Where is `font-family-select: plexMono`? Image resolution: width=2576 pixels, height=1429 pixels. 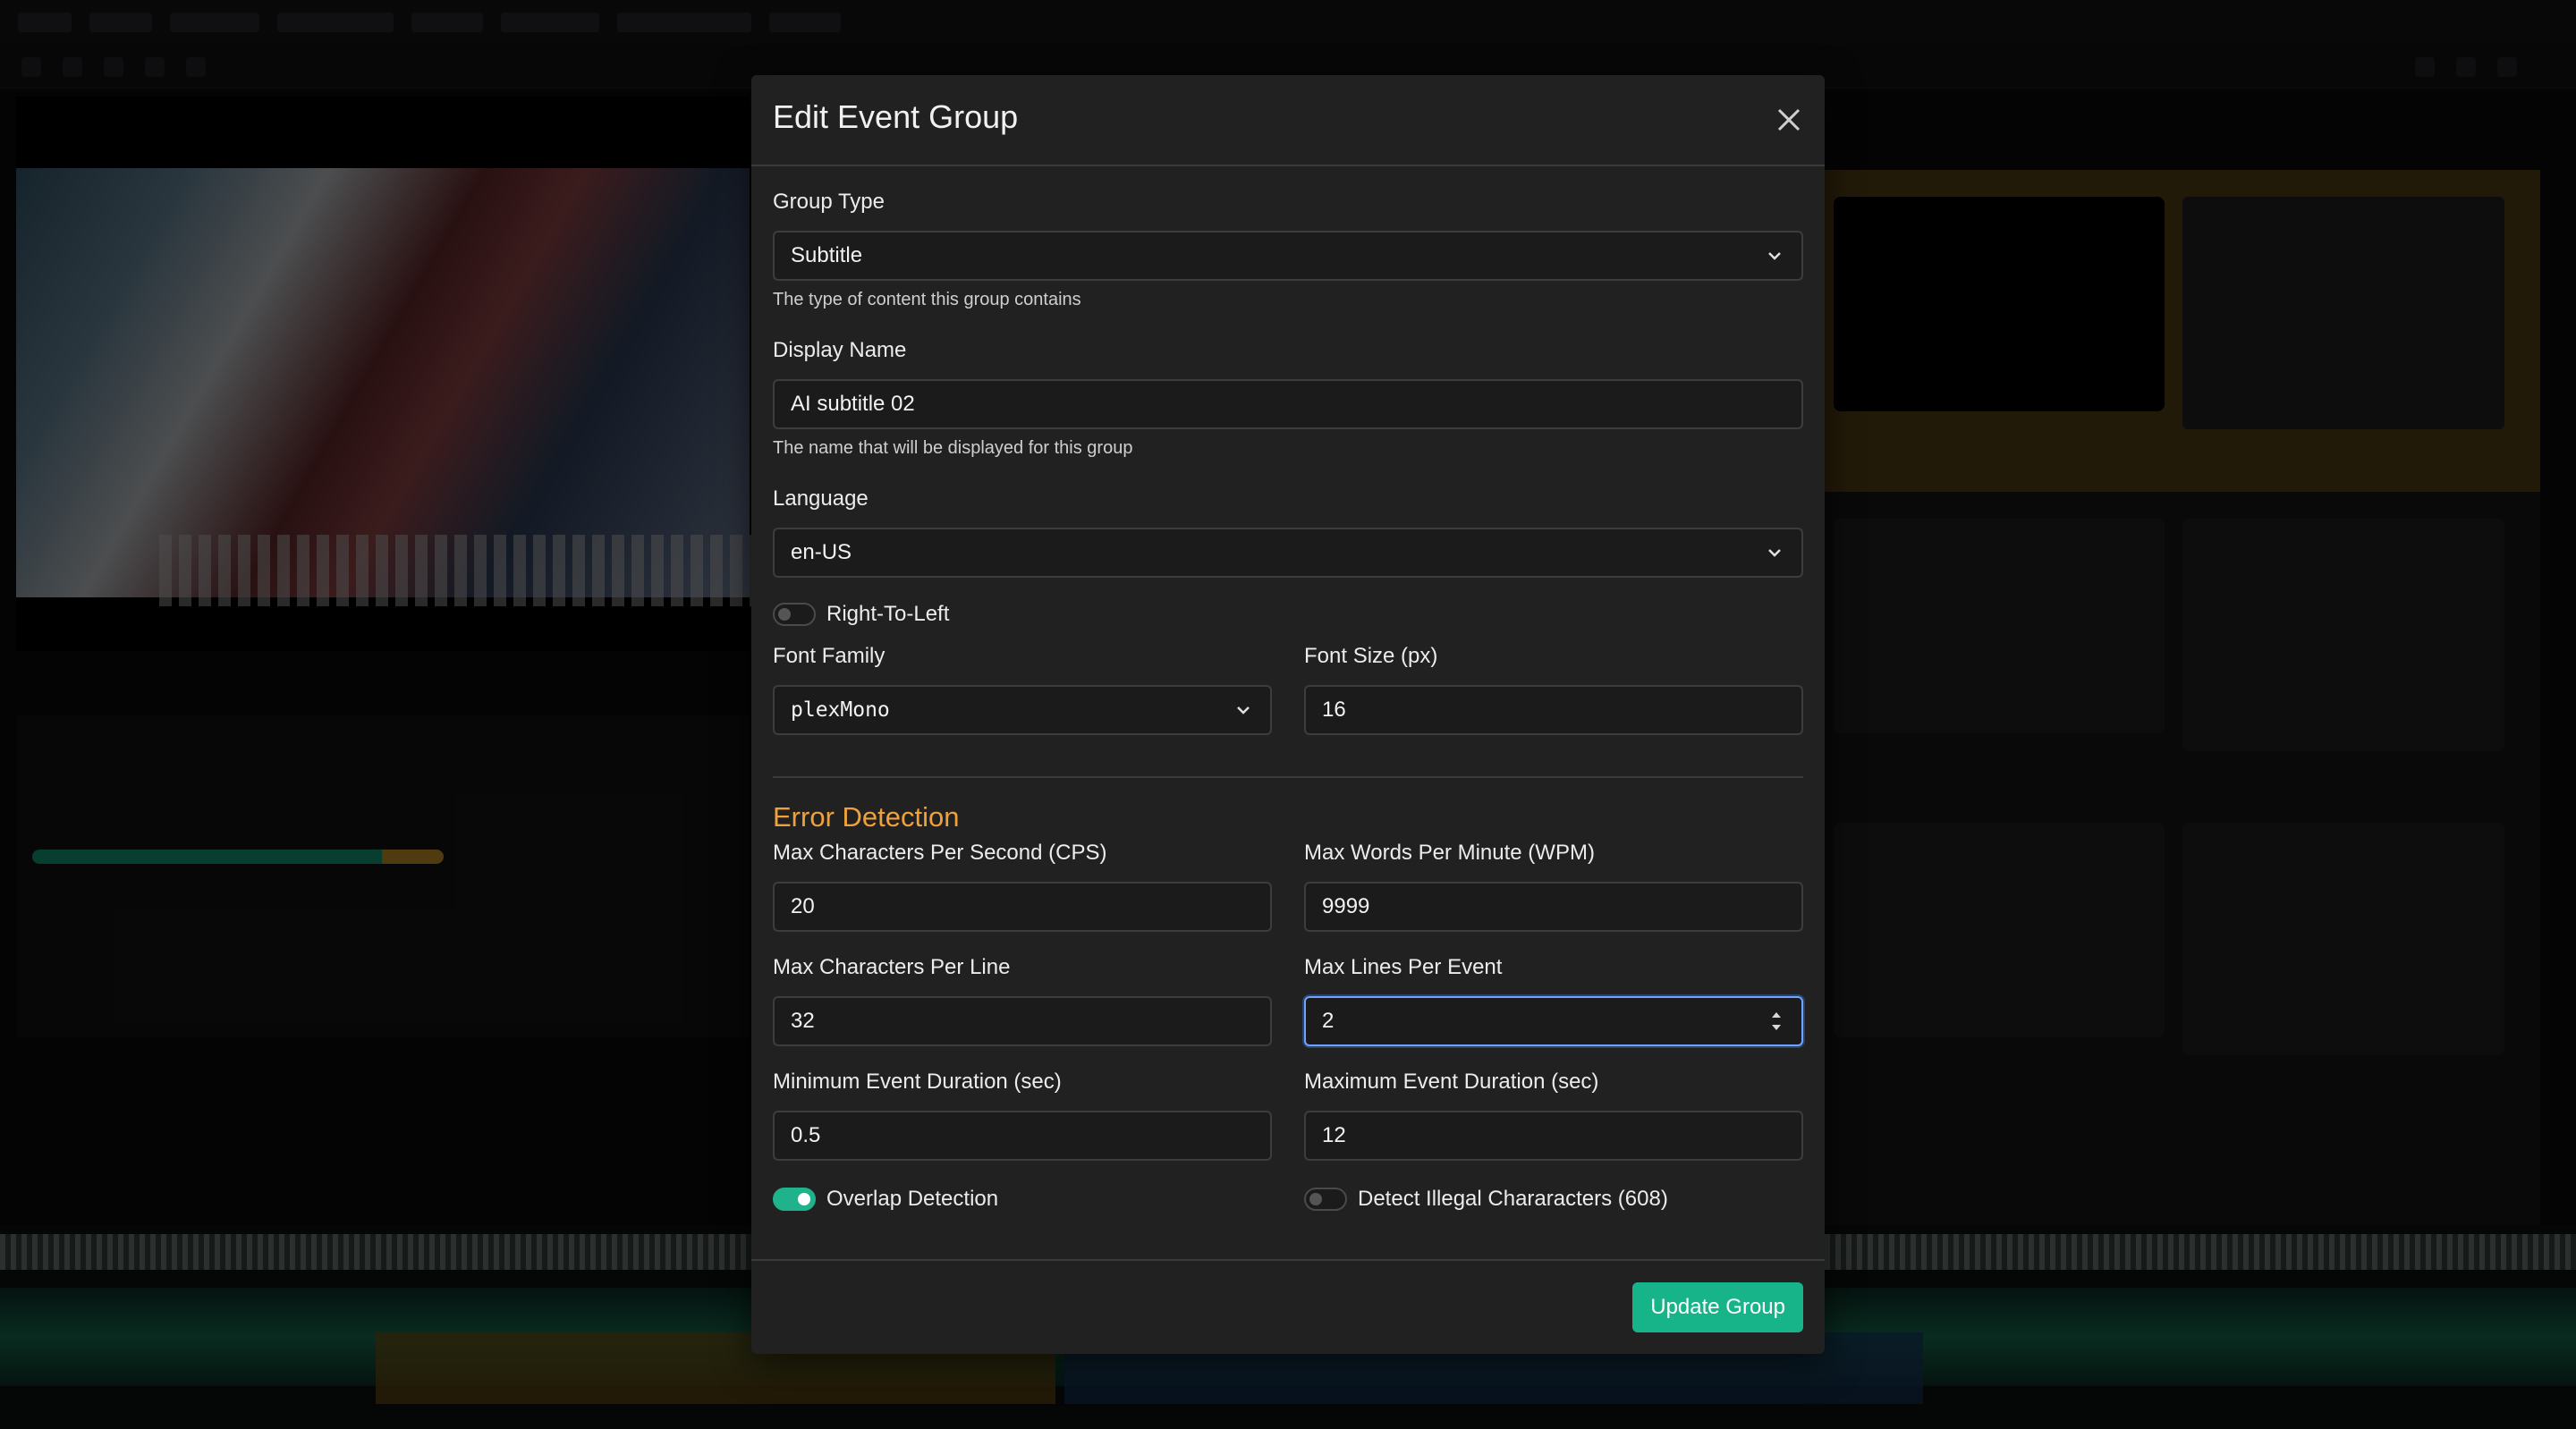 font-family-select: plexMono is located at coordinates (1022, 710).